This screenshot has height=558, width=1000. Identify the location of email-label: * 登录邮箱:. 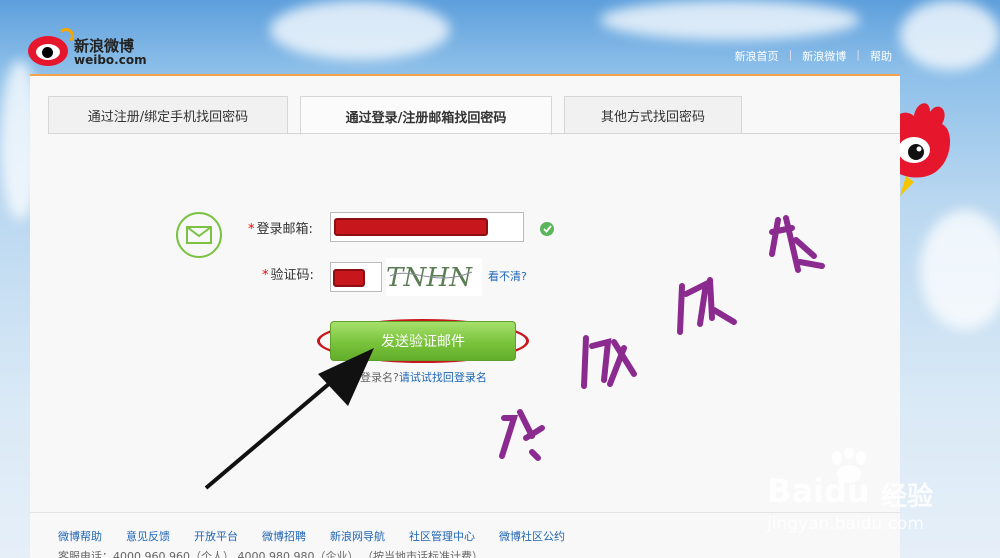
(280, 227).